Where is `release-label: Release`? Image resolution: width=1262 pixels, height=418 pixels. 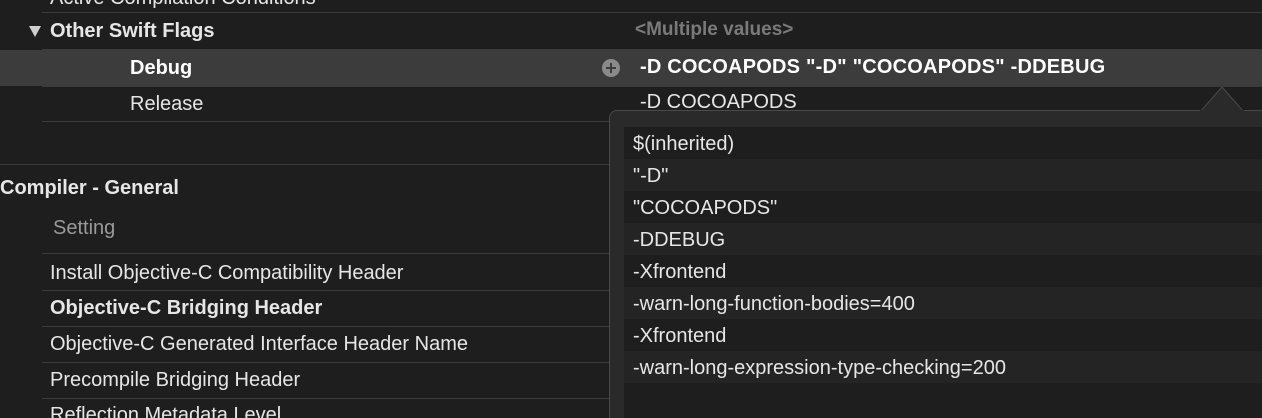
release-label: Release is located at coordinates (167, 104).